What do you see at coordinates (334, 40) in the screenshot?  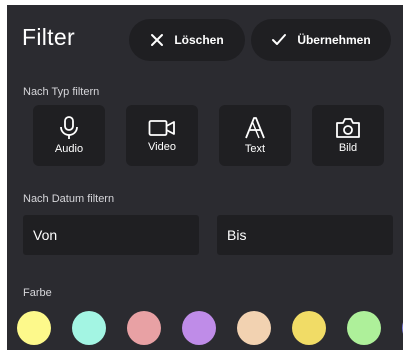 I see `apply-button-label: Übernehmen` at bounding box center [334, 40].